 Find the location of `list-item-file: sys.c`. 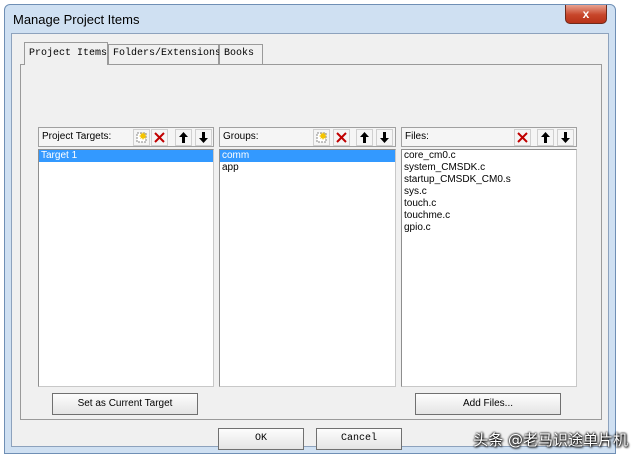

list-item-file: sys.c is located at coordinates (489, 192).